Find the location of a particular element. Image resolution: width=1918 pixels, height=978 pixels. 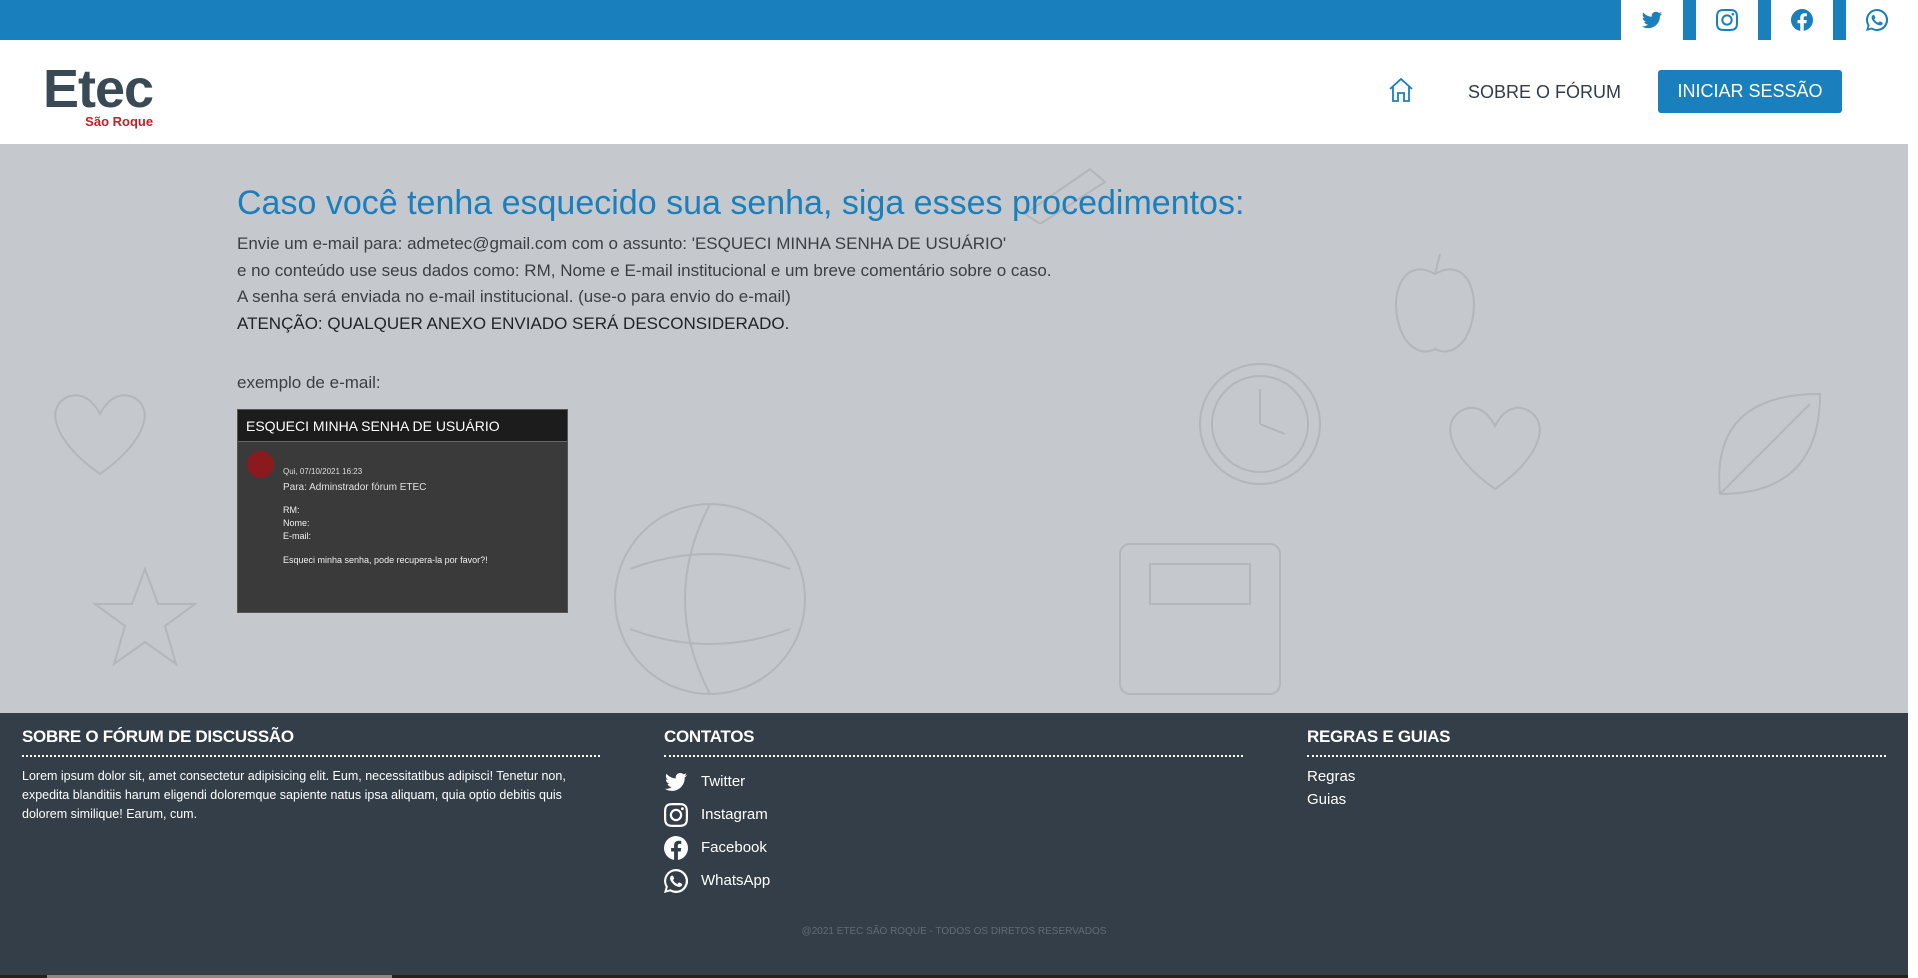

star-doodle is located at coordinates (145, 616).